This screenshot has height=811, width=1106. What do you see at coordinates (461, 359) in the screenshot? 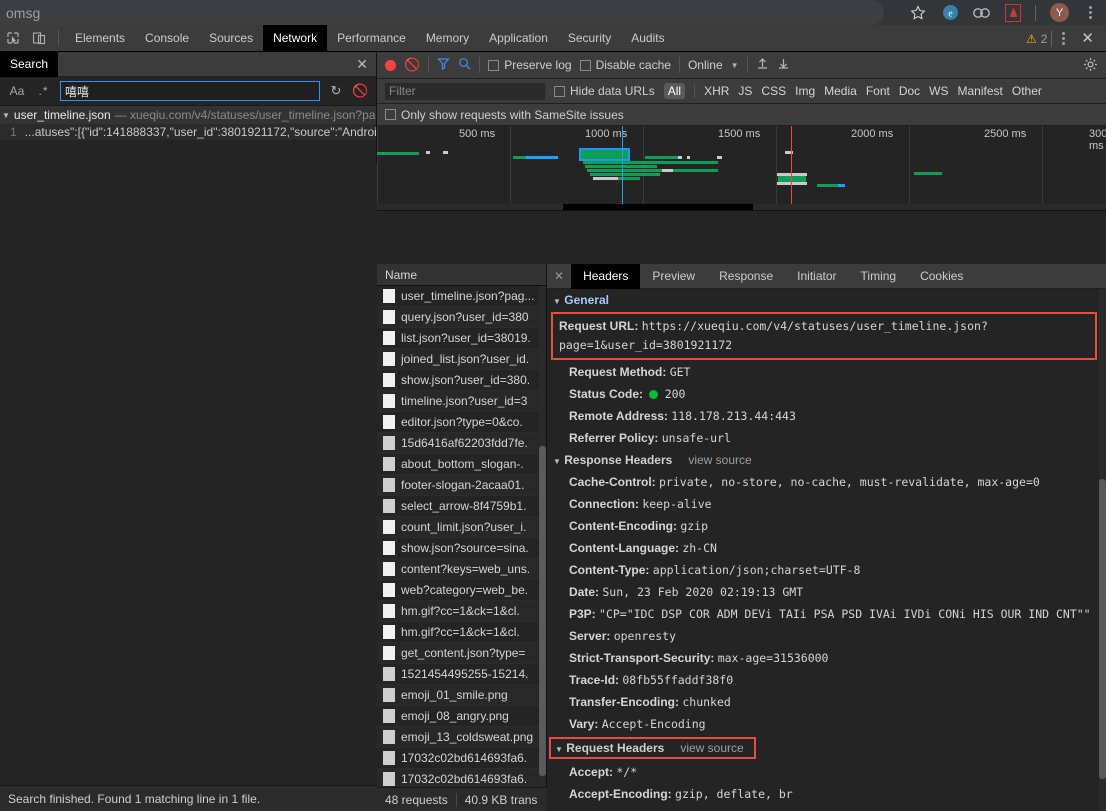
I see `request-row: joined_list.json?user_id.` at bounding box center [461, 359].